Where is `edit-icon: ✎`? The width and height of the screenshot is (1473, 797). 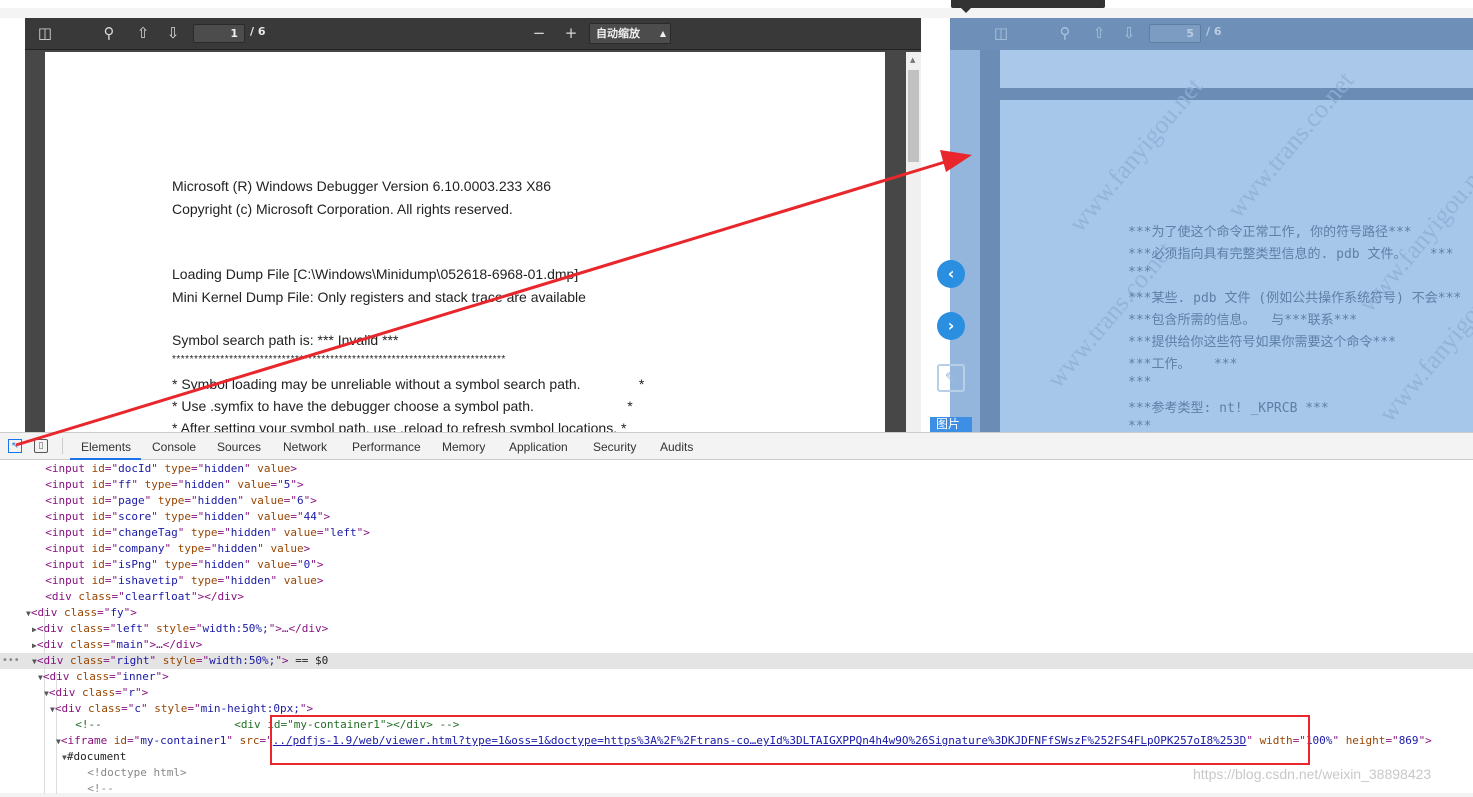 edit-icon: ✎ is located at coordinates (951, 378).